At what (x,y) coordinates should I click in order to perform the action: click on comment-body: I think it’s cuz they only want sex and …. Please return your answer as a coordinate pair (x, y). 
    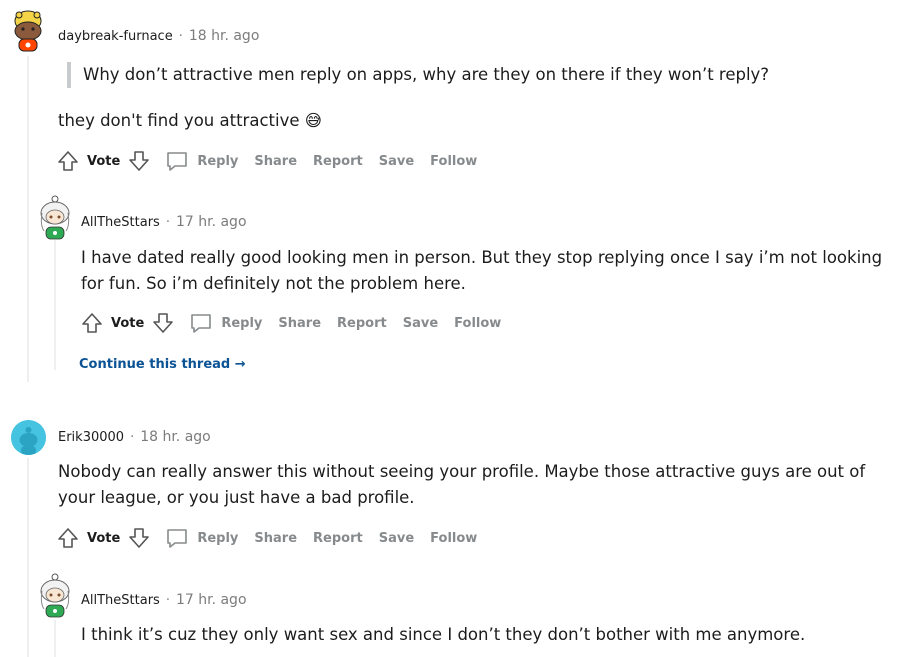
    Looking at the image, I should click on (443, 634).